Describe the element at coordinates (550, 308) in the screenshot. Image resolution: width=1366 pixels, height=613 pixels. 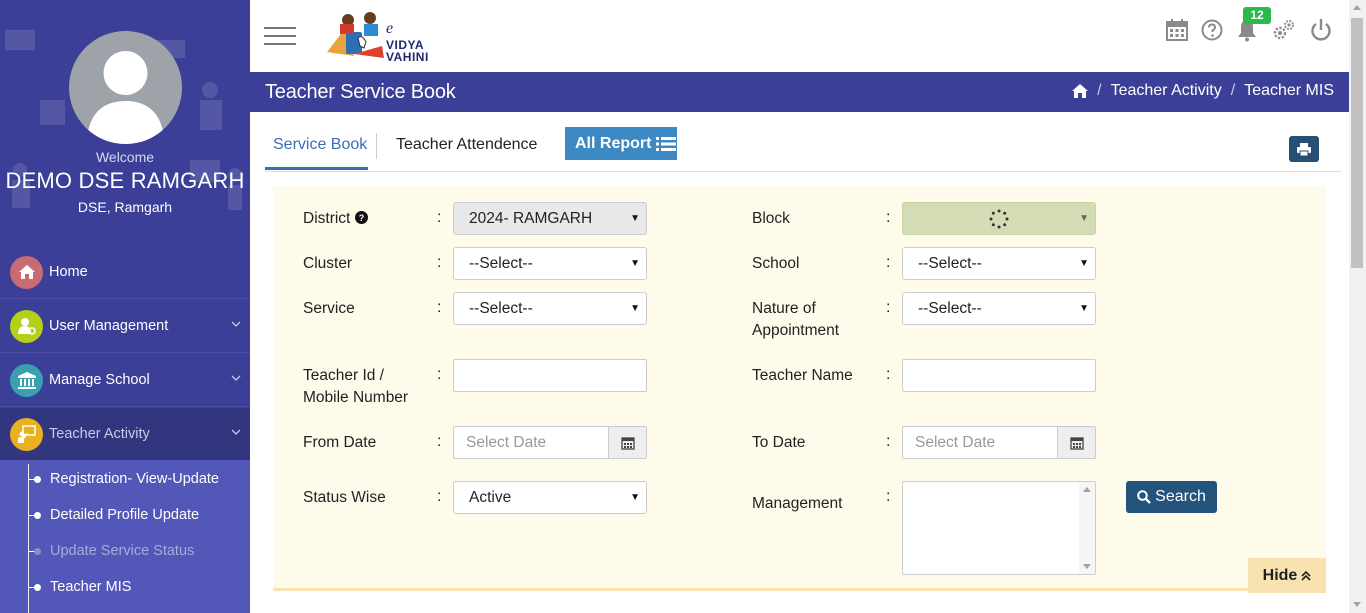
I see `service-select: --Select-- ▼` at that location.